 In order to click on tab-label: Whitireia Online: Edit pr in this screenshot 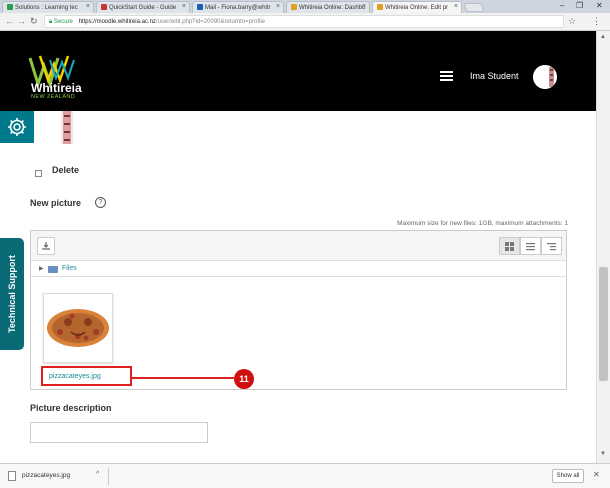, I will do `click(417, 8)`.